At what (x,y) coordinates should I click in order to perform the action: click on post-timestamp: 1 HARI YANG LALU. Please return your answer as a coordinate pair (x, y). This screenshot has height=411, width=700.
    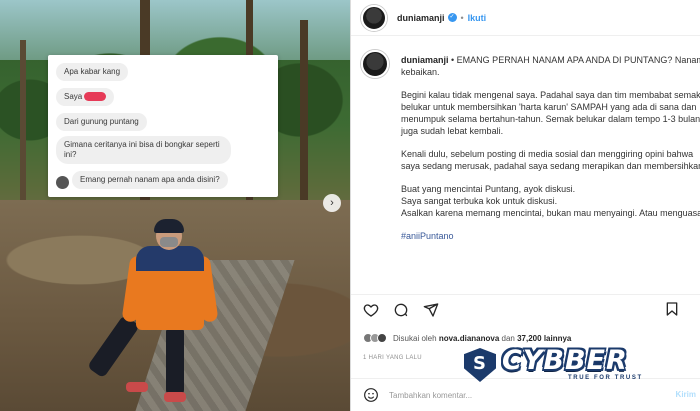
    Looking at the image, I should click on (392, 358).